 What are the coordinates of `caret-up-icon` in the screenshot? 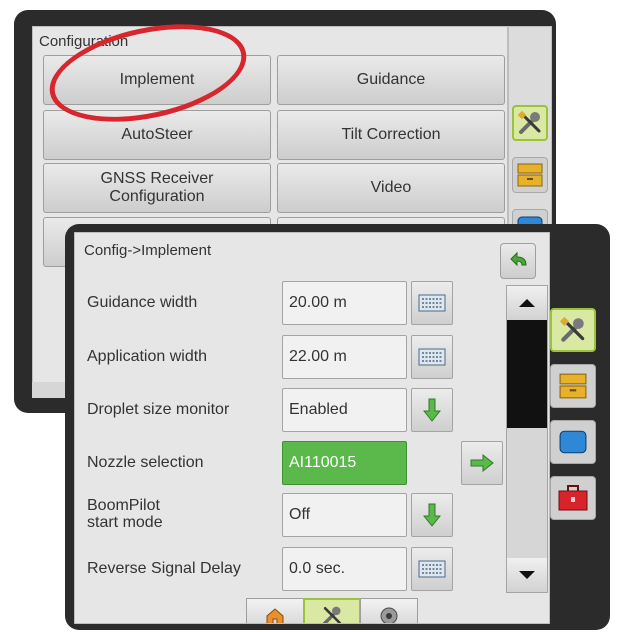 It's located at (527, 303).